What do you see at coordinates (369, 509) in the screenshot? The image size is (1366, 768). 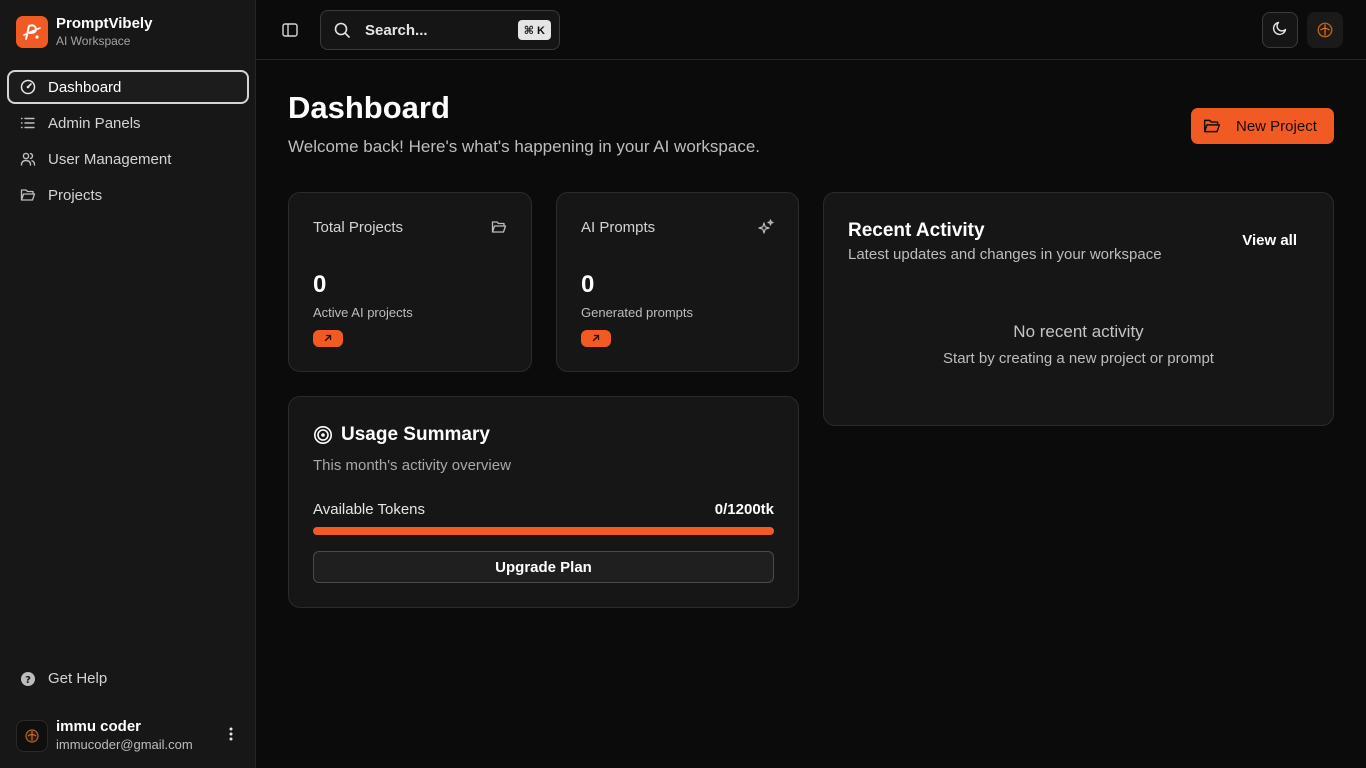 I see `tokens-label: Available Tokens` at bounding box center [369, 509].